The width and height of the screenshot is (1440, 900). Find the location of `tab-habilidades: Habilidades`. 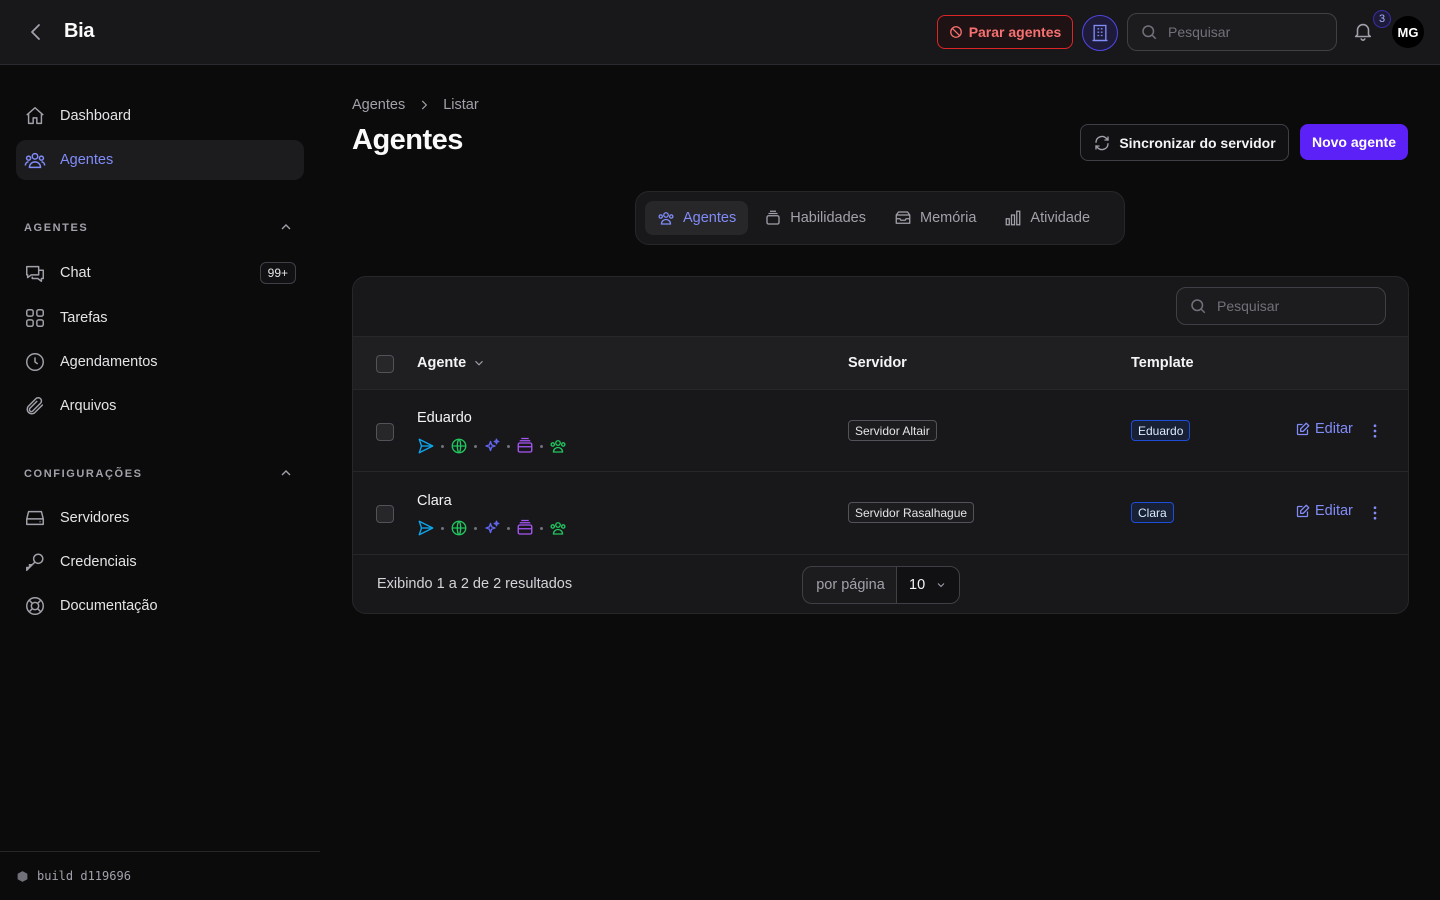

tab-habilidades: Habilidades is located at coordinates (815, 218).